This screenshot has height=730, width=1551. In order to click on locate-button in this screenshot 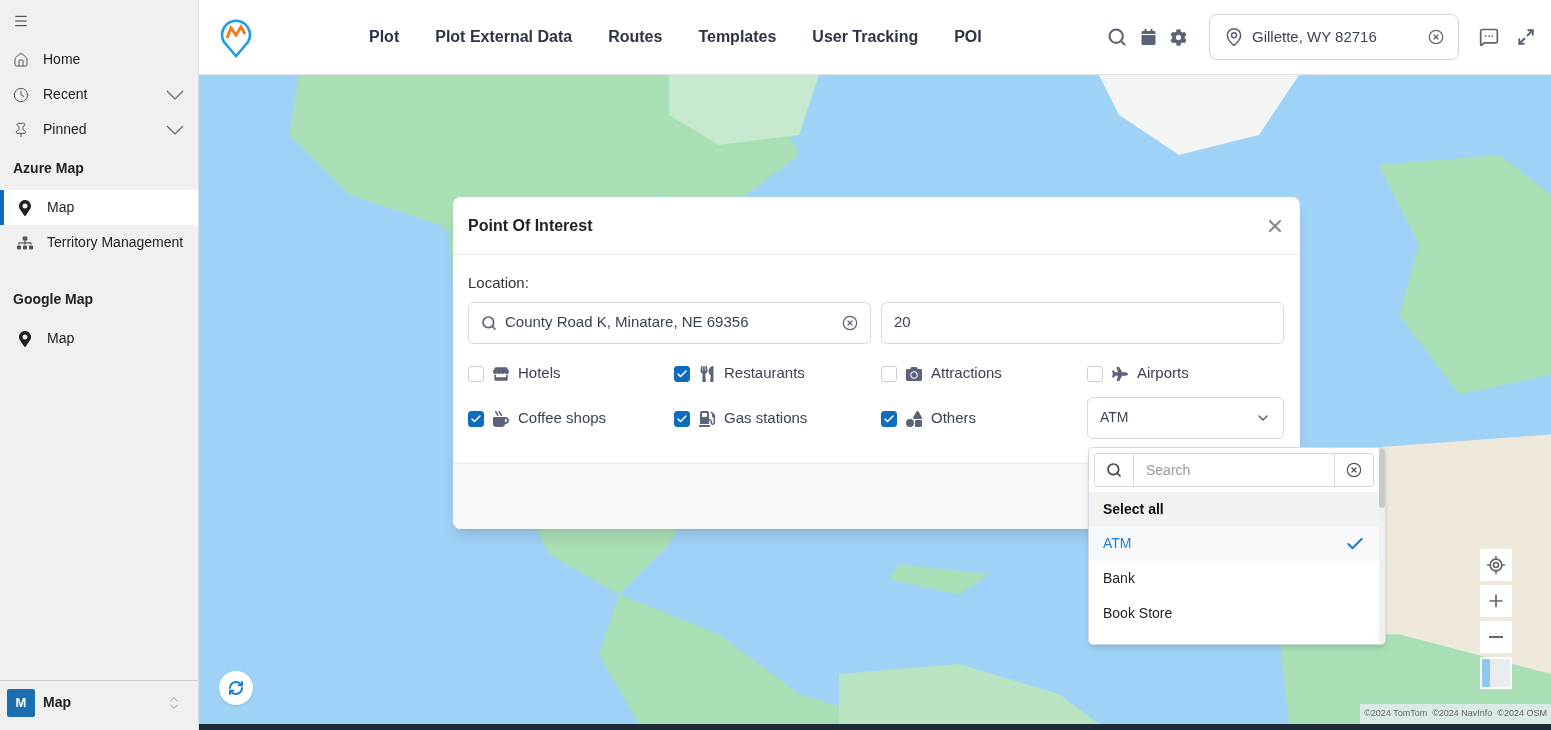, I will do `click(1496, 565)`.